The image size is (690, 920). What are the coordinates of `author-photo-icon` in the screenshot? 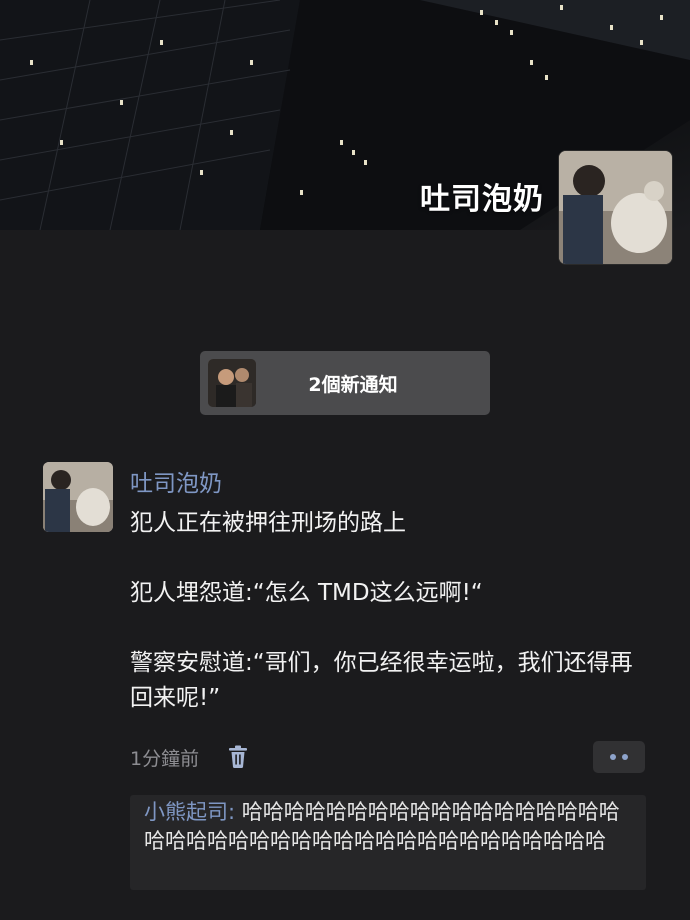 It's located at (78, 497).